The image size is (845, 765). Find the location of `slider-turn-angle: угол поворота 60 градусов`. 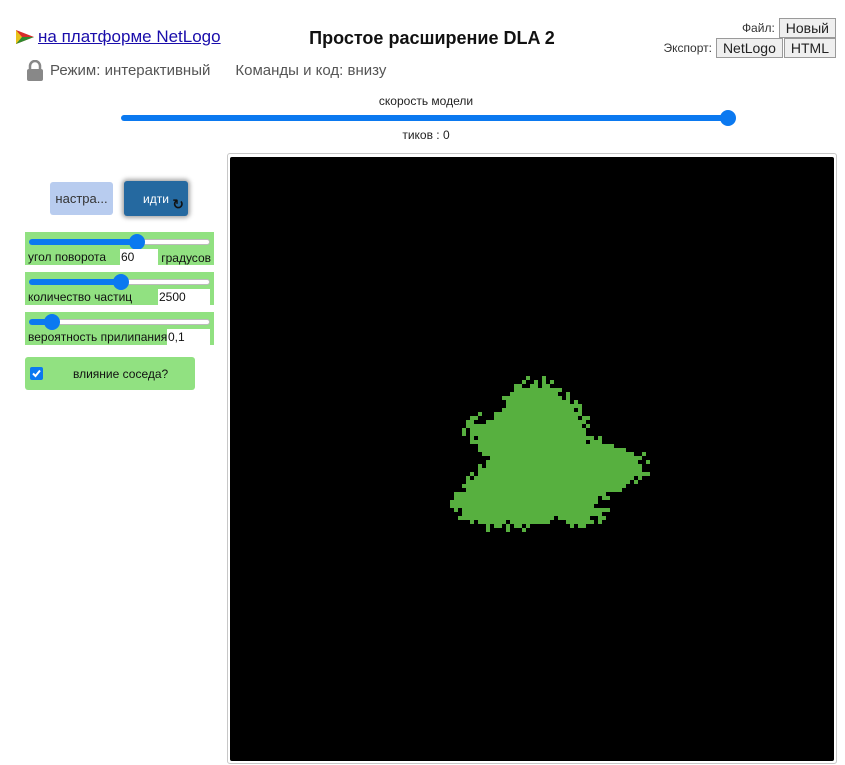

slider-turn-angle: угол поворота 60 градусов is located at coordinates (119, 248).